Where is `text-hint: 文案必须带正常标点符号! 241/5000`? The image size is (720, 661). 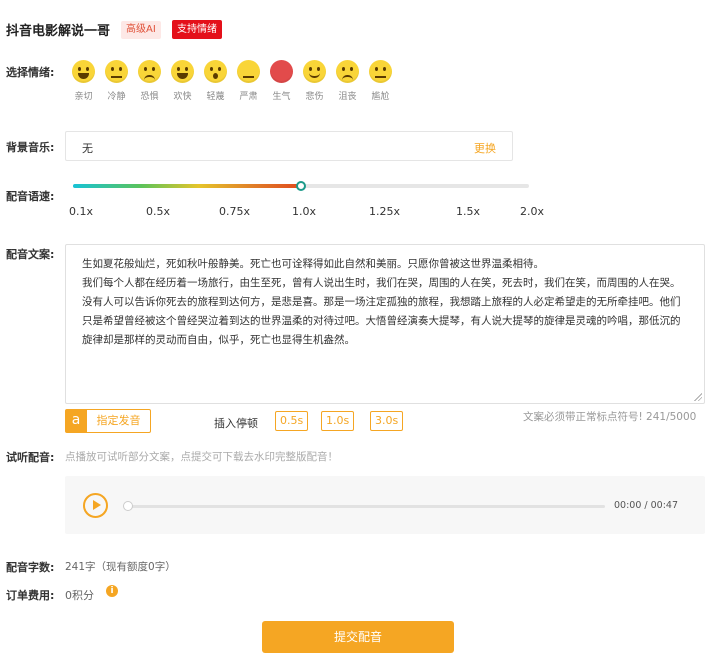 text-hint: 文案必须带正常标点符号! 241/5000 is located at coordinates (610, 417).